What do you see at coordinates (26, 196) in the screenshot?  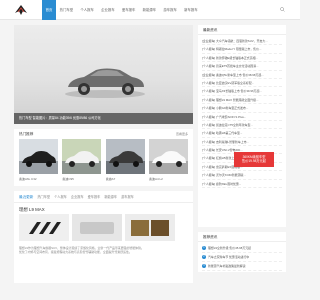 I see `tab-latest: 最近更新` at bounding box center [26, 196].